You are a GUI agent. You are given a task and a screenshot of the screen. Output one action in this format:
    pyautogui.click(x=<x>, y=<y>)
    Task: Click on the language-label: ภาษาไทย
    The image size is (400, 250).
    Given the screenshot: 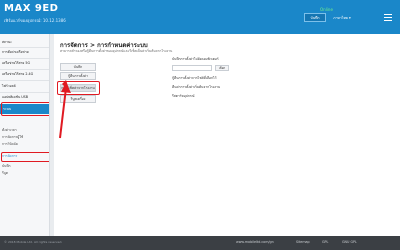 What is the action you would take?
    pyautogui.click(x=340, y=17)
    